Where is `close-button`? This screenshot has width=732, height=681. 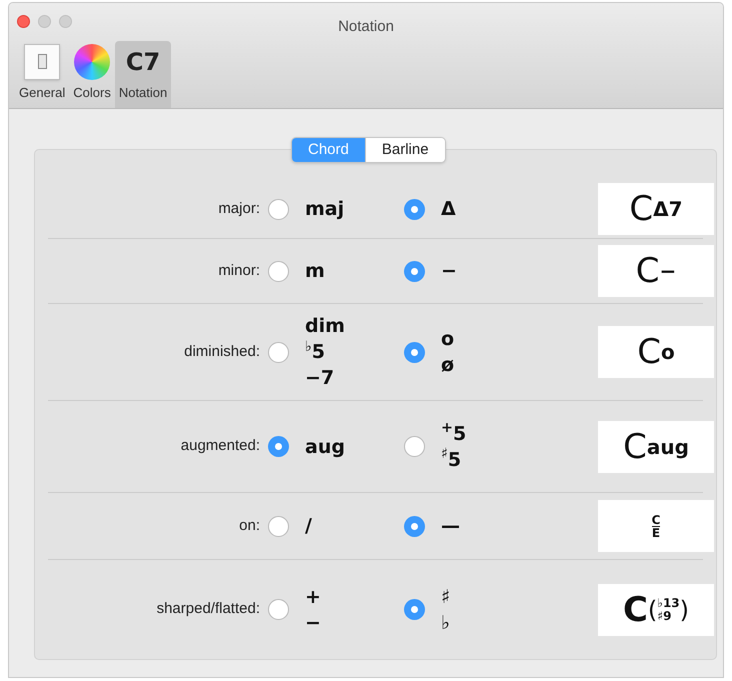
close-button is located at coordinates (23, 21).